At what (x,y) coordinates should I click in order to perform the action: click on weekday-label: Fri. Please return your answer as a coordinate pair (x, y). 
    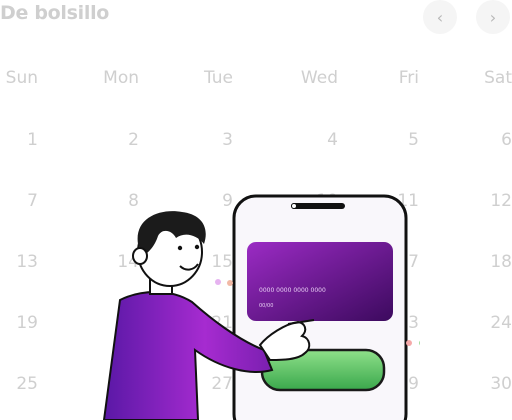
    Looking at the image, I should click on (408, 78).